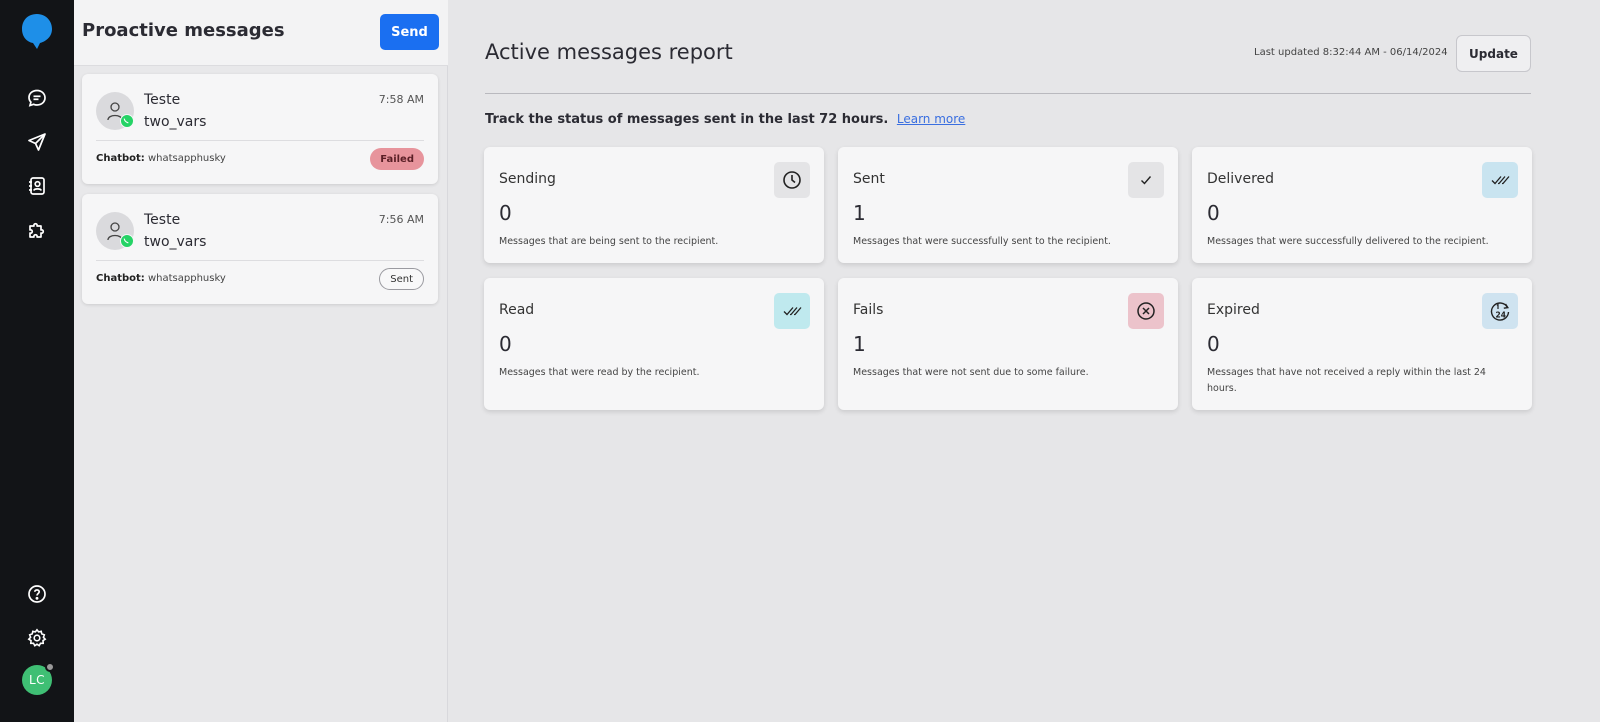 Image resolution: width=1600 pixels, height=722 pixels. What do you see at coordinates (792, 180) in the screenshot?
I see `clock-icon` at bounding box center [792, 180].